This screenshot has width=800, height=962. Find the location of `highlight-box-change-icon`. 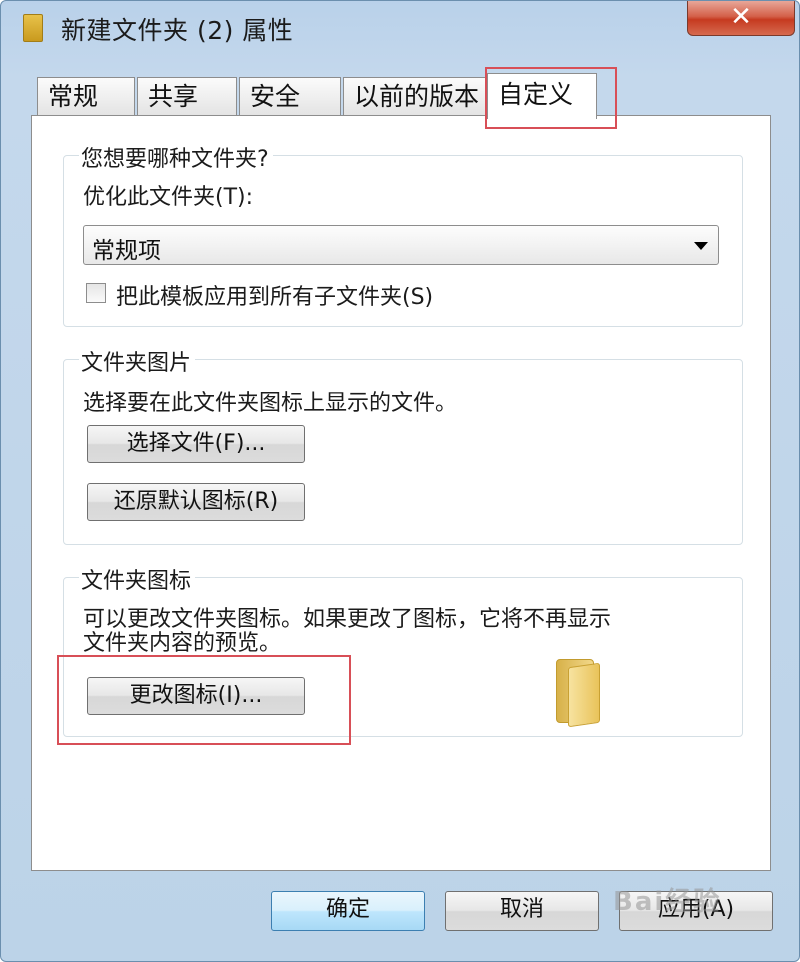

highlight-box-change-icon is located at coordinates (204, 700).